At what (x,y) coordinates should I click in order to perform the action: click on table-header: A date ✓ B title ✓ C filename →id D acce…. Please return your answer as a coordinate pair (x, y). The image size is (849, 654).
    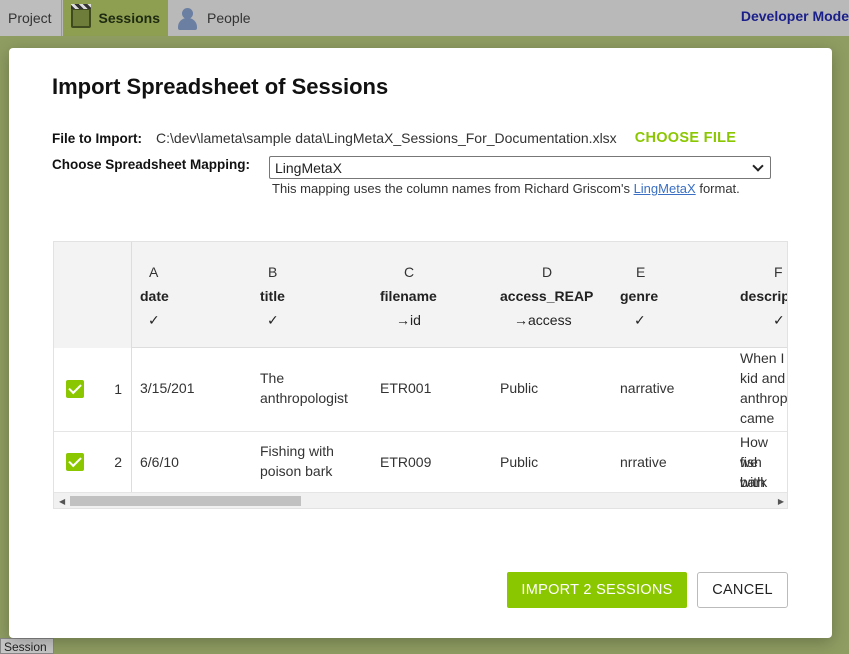
    Looking at the image, I should click on (420, 295).